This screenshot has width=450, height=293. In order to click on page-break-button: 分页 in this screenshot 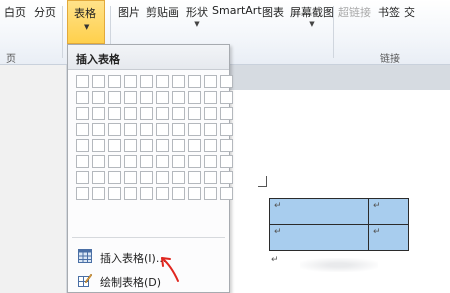, I will do `click(45, 12)`.